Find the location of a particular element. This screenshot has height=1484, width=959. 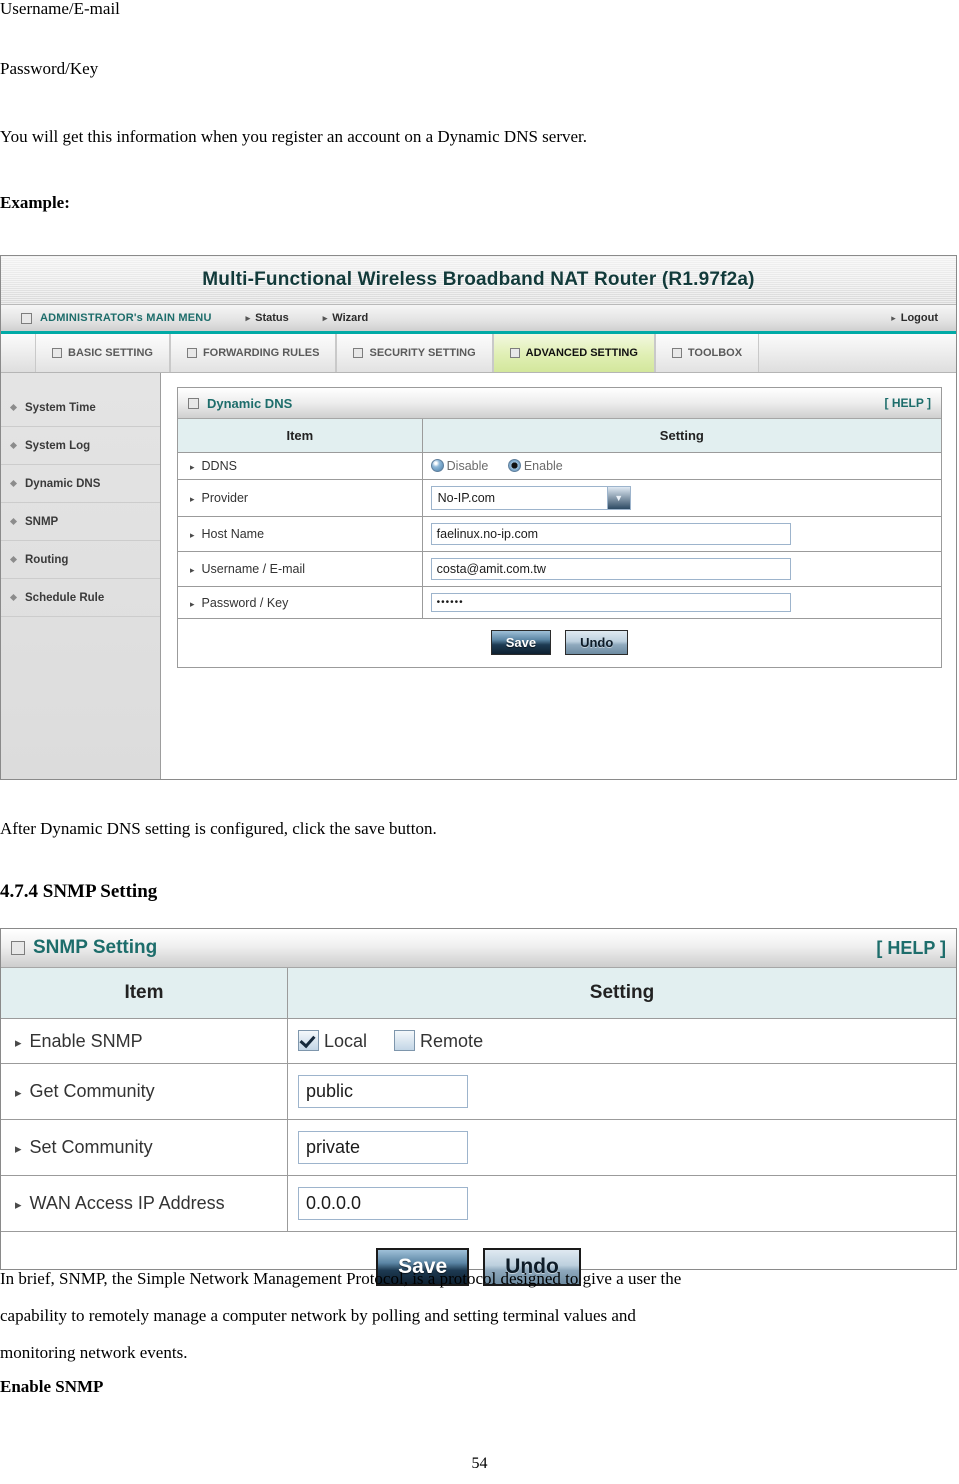

table-row: ▸ WAN Access IP Address 0.0.0.0 is located at coordinates (478, 1203).